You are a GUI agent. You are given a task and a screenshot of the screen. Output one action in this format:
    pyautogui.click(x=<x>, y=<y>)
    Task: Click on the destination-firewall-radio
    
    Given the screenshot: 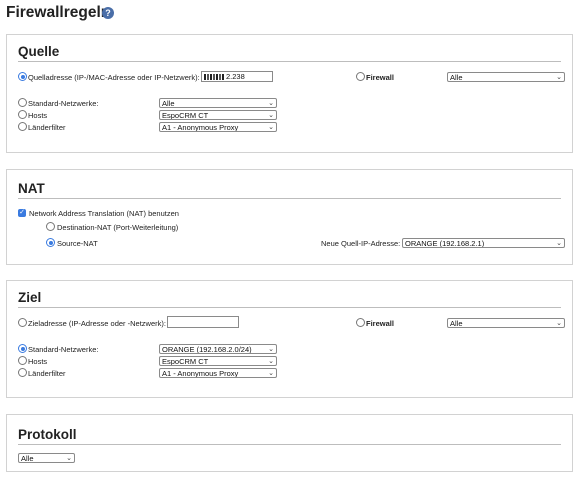 What is the action you would take?
    pyautogui.click(x=360, y=322)
    